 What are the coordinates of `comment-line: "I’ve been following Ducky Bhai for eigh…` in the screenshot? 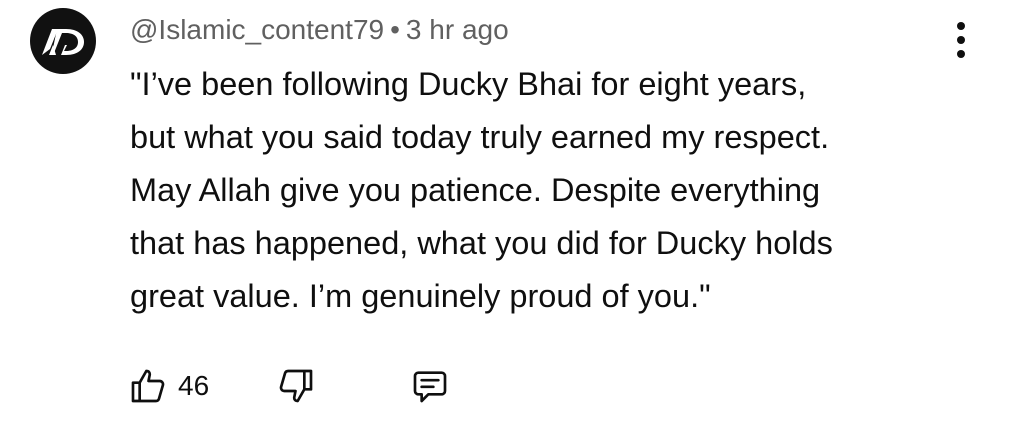 It's located at (468, 84).